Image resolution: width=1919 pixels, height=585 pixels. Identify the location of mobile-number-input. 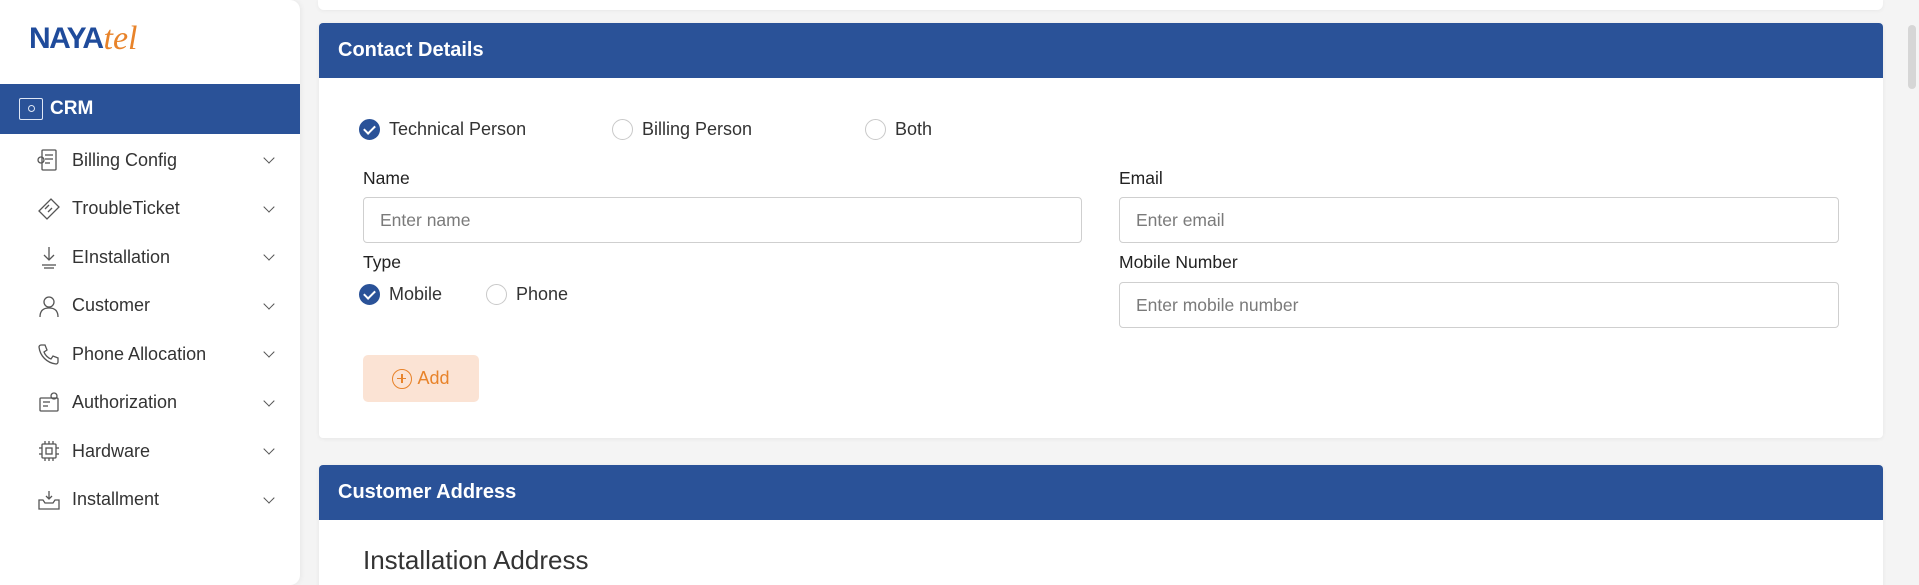
(1479, 305).